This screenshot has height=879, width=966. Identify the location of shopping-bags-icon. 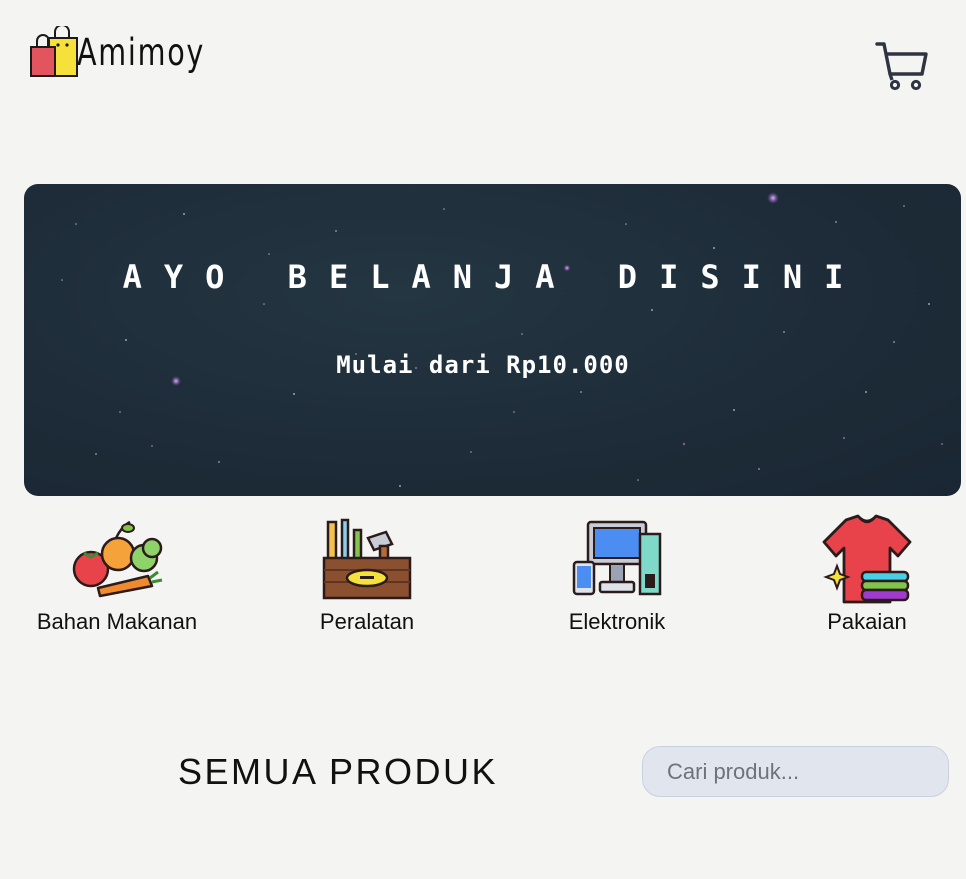
(54, 51).